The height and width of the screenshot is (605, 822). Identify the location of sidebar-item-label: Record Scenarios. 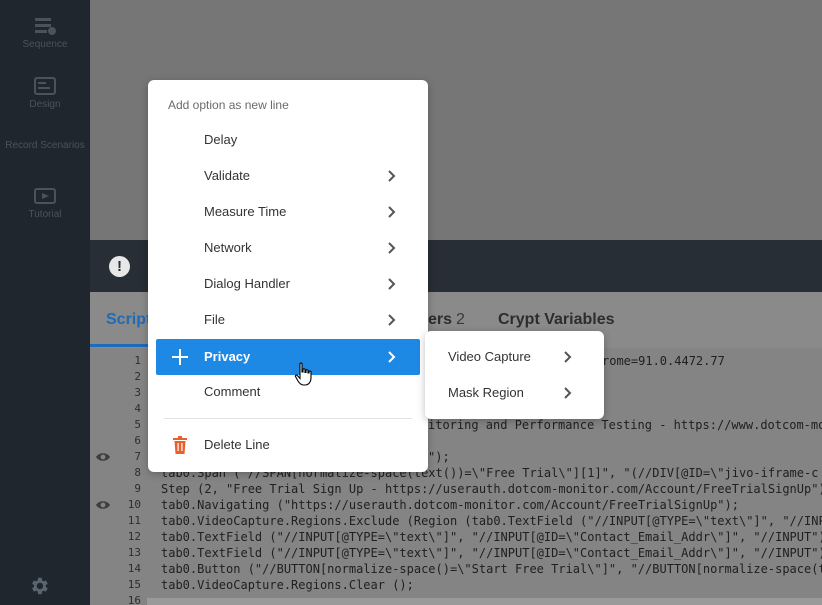
(45, 145).